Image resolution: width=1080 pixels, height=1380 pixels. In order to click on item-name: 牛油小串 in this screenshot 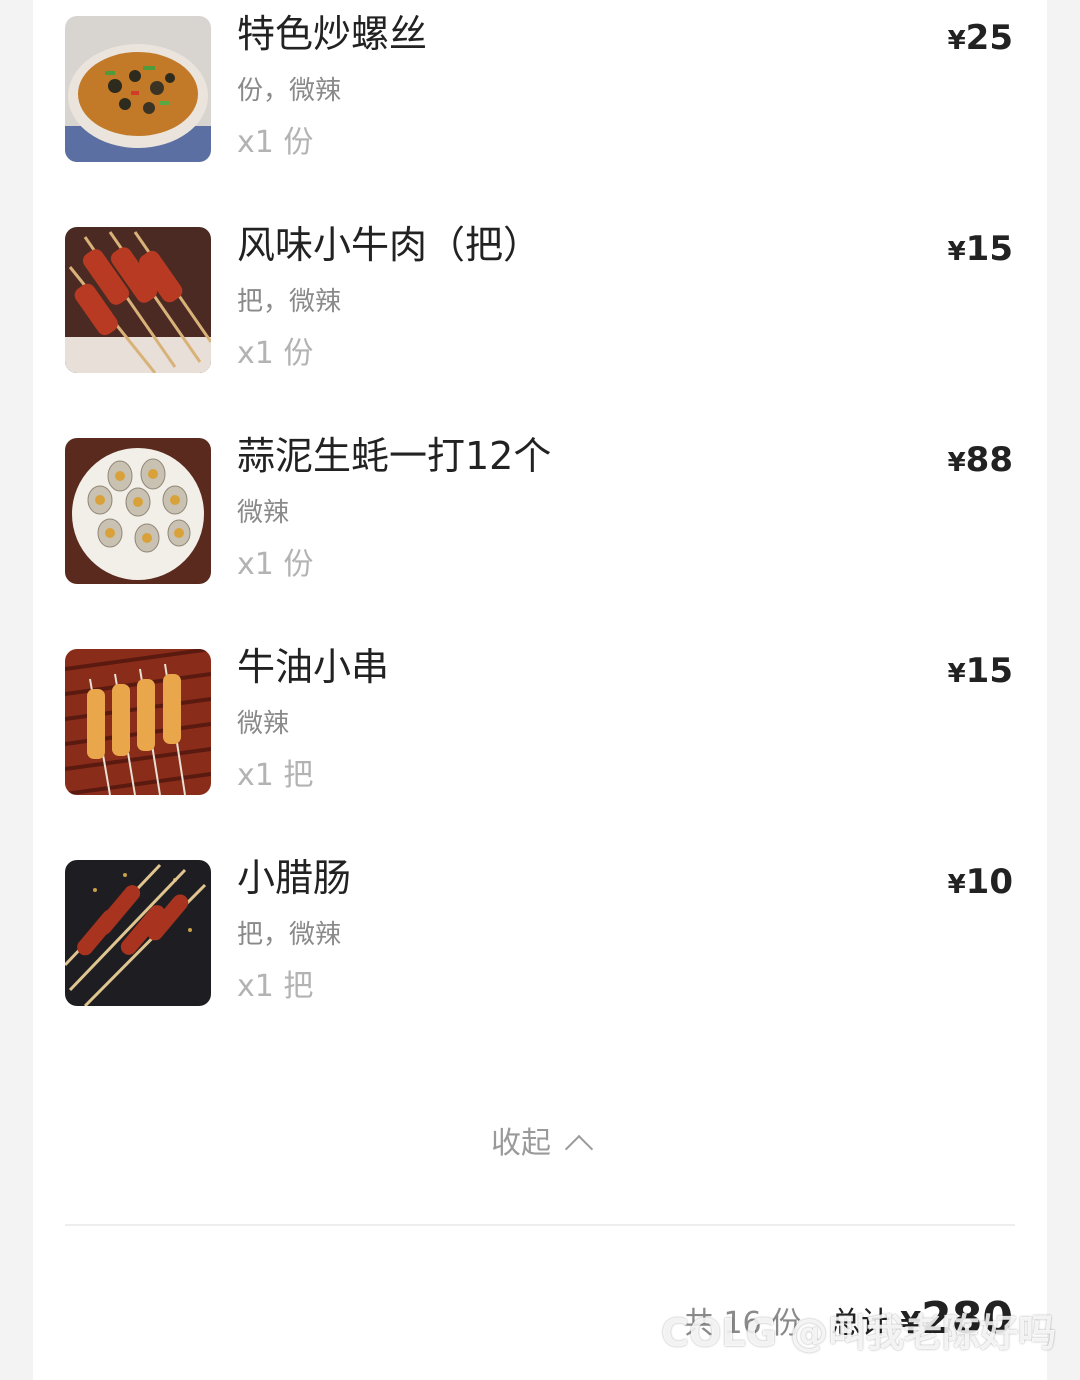, I will do `click(313, 667)`.